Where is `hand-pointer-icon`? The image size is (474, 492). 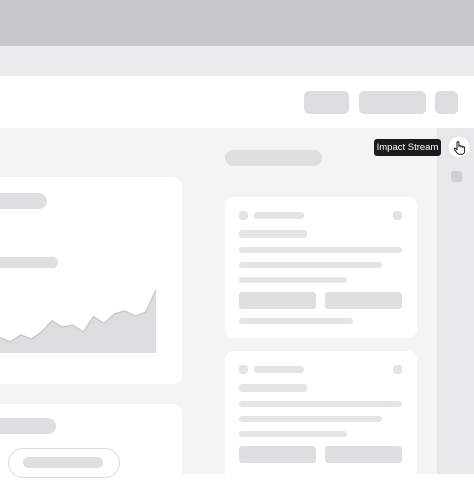
hand-pointer-icon is located at coordinates (459, 147).